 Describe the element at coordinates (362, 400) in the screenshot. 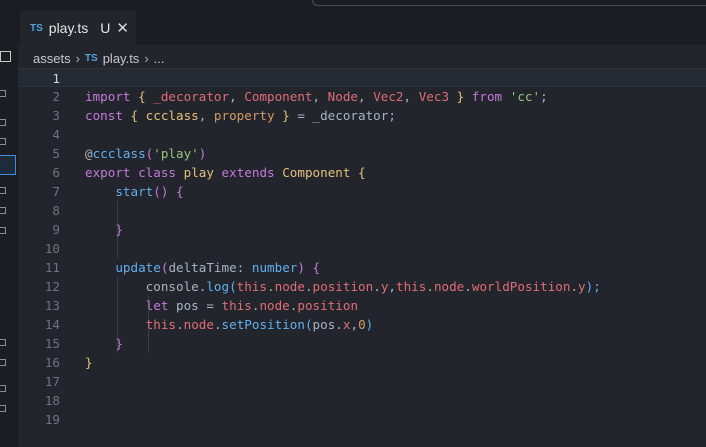

I see `code-line: 18` at that location.